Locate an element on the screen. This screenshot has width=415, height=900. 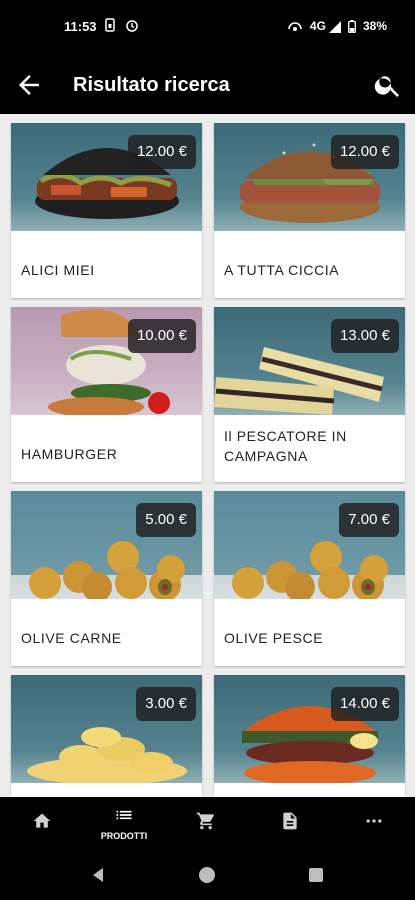
product-name: OLIVE PESCE is located at coordinates (274, 638).